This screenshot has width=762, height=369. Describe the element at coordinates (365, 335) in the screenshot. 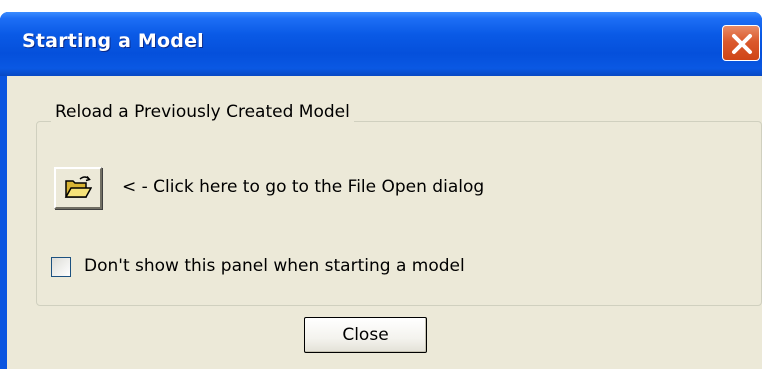

I see `close-button: Close` at that location.